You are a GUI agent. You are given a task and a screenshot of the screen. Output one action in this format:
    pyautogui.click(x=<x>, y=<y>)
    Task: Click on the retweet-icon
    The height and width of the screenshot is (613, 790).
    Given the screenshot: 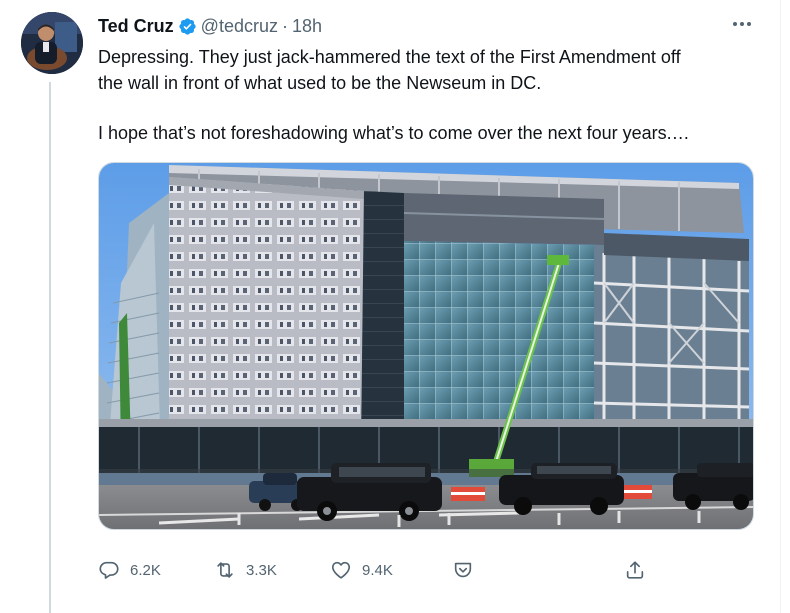 What is the action you would take?
    pyautogui.click(x=225, y=570)
    